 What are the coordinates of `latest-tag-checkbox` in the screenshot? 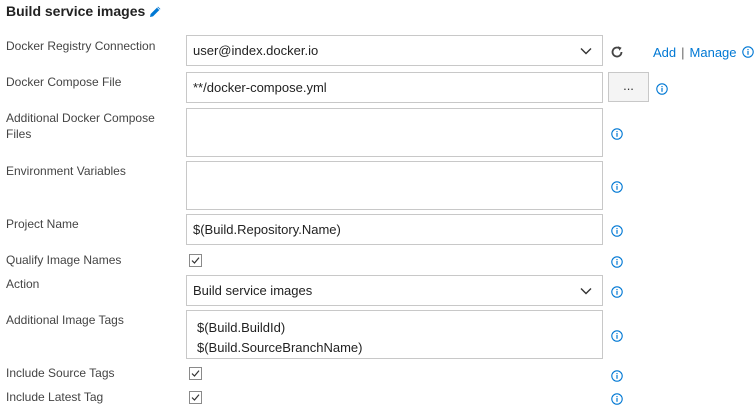 It's located at (195, 397).